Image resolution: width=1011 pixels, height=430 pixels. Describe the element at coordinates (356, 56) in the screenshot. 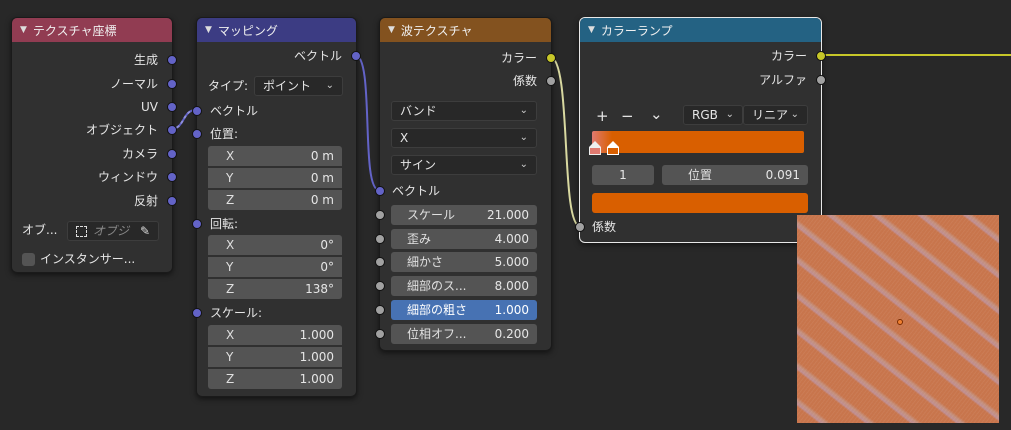

I see `socket-vector-out` at that location.